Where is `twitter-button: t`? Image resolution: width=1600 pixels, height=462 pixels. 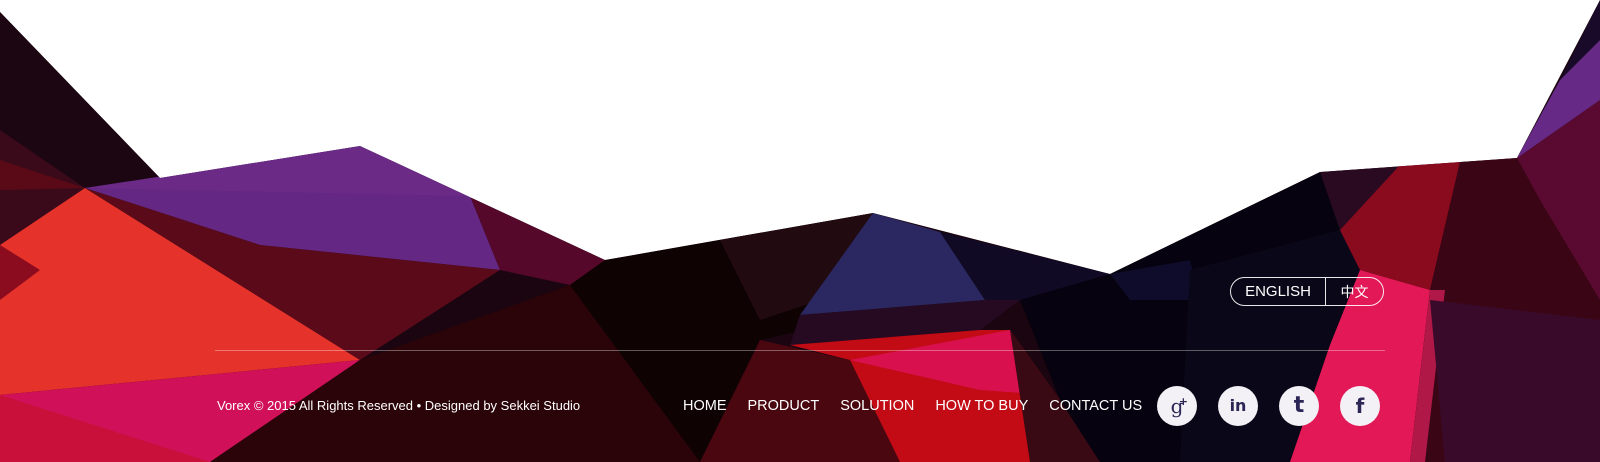 twitter-button: t is located at coordinates (1299, 406).